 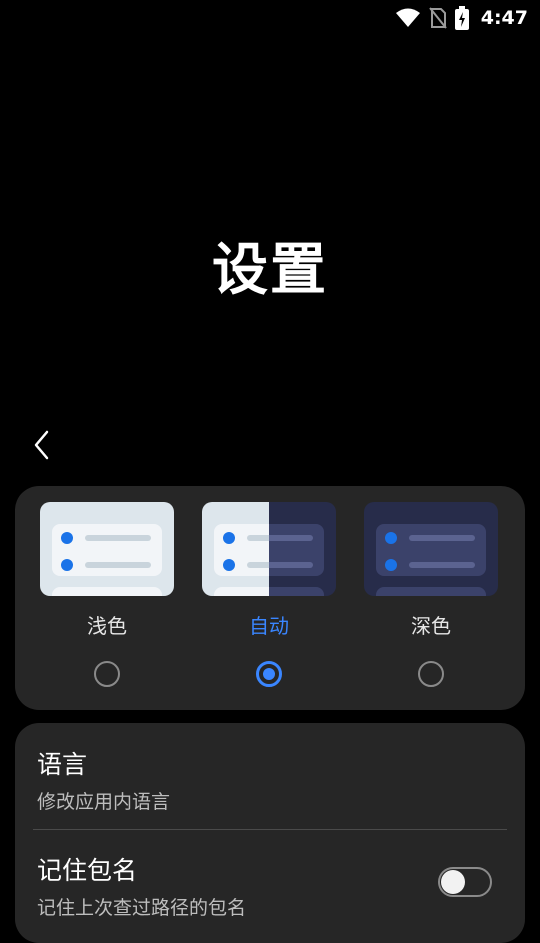 What do you see at coordinates (270, 779) in the screenshot?
I see `setting-language: 语言 修改应用内语言` at bounding box center [270, 779].